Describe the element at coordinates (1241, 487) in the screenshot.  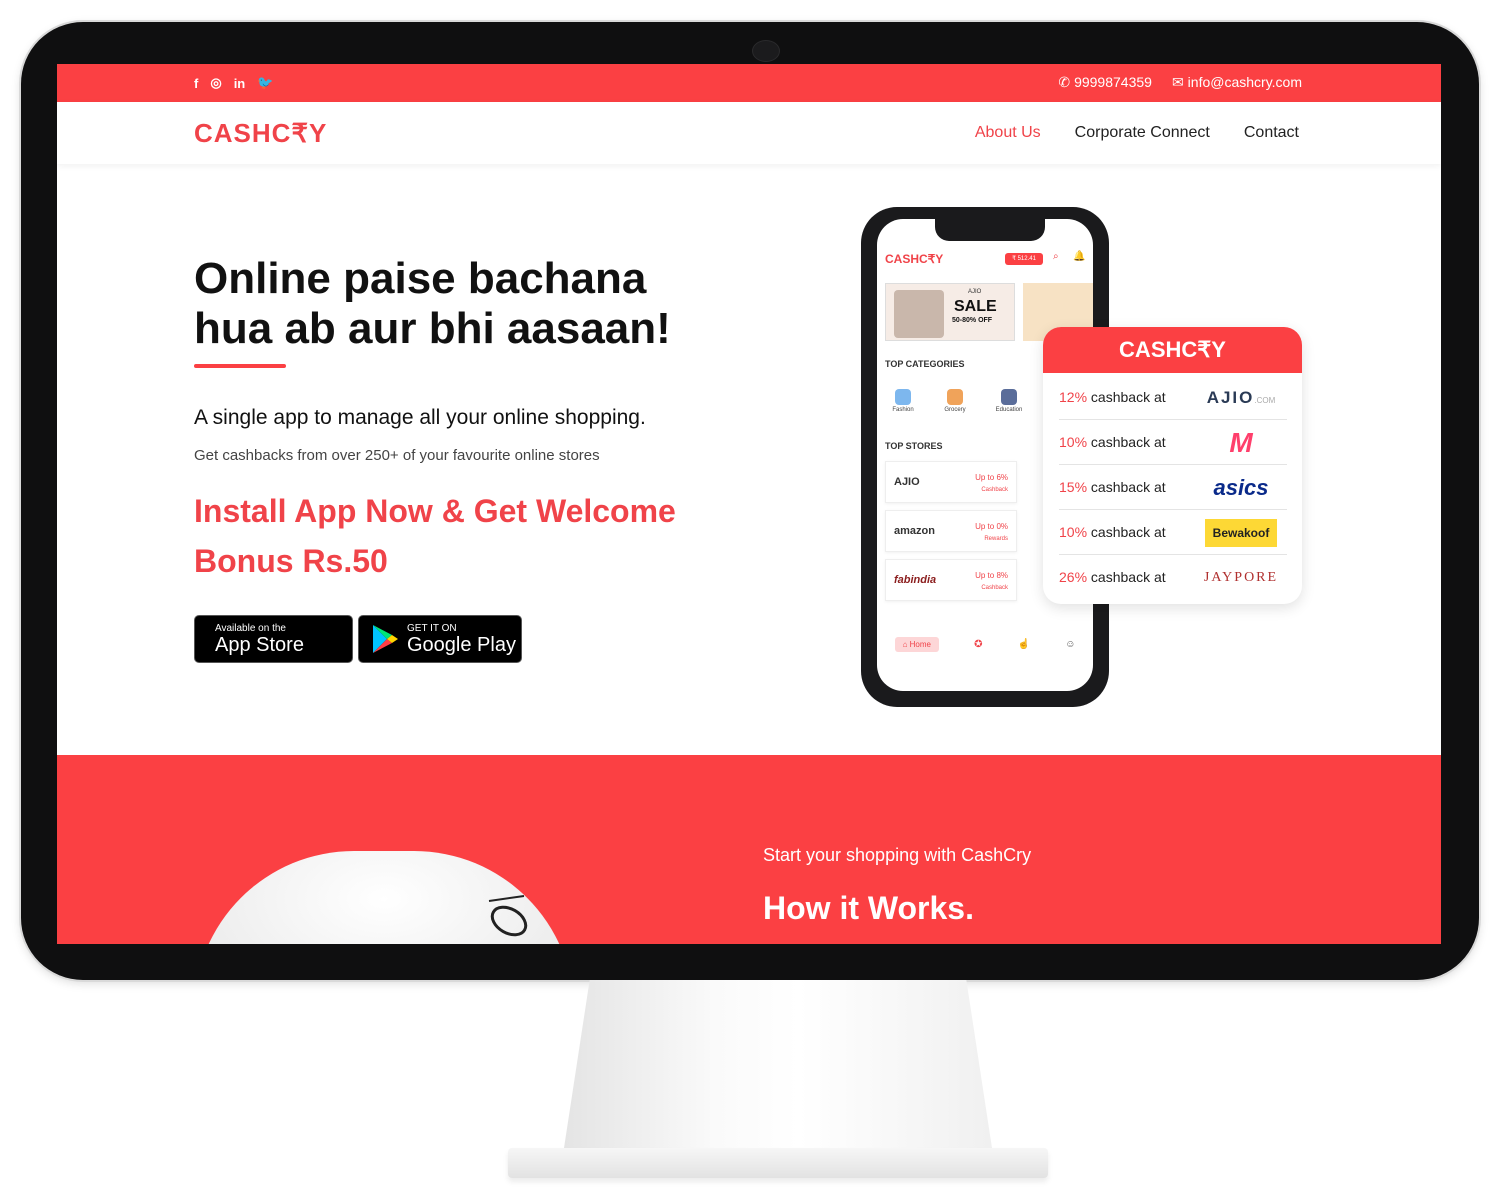
I see `asics-logo: asics` at that location.